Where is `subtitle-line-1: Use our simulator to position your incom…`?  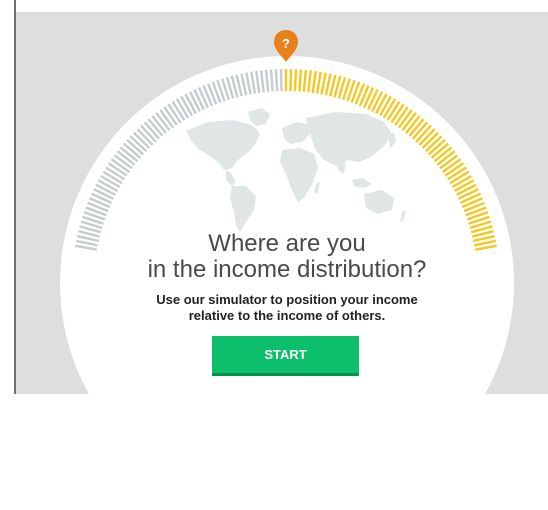
subtitle-line-1: Use our simulator to position your incom… is located at coordinates (287, 299).